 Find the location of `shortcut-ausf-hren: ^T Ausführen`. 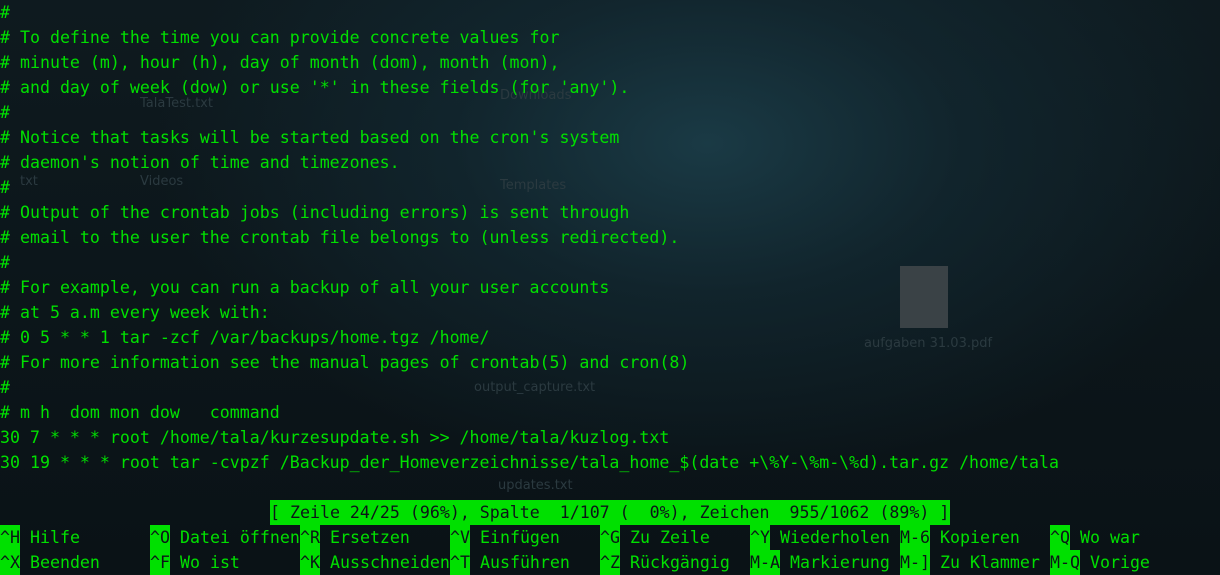

shortcut-ausf-hren: ^T Ausführen is located at coordinates (510, 562).